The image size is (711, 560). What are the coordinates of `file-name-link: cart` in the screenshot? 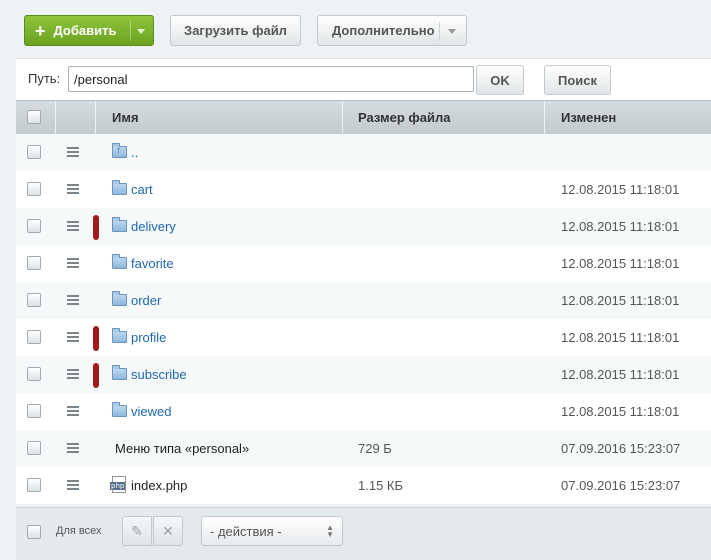 It's located at (142, 189).